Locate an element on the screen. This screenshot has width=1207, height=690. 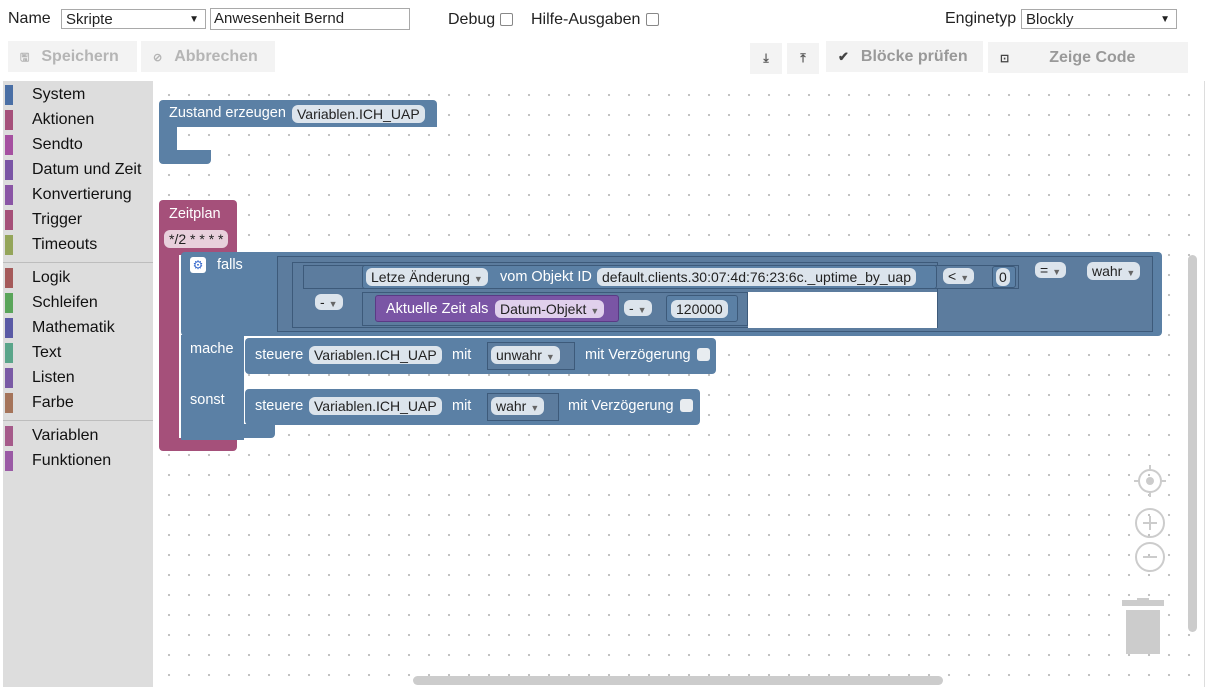
zoom-out-icon is located at coordinates (1150, 557).